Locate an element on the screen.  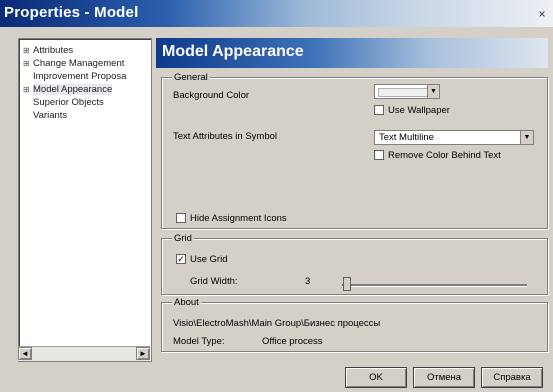
color-swatch is located at coordinates (404, 92).